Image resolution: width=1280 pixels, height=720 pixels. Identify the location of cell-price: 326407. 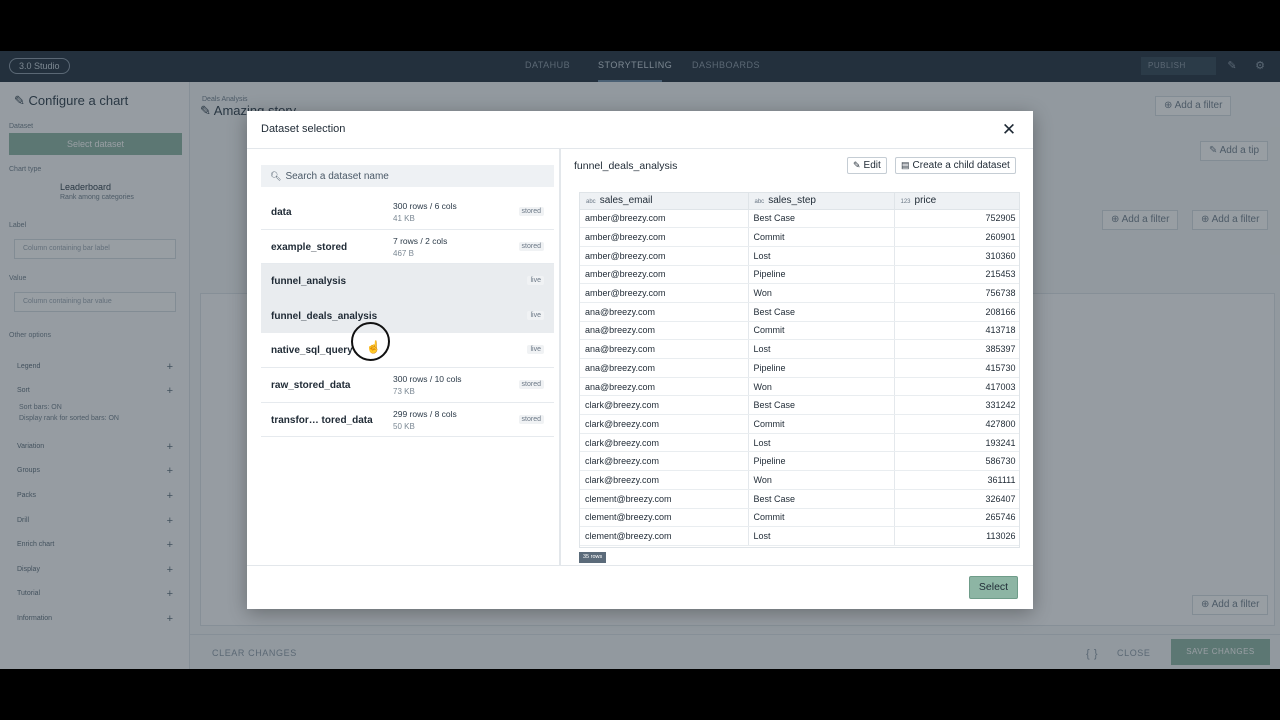
(956, 499).